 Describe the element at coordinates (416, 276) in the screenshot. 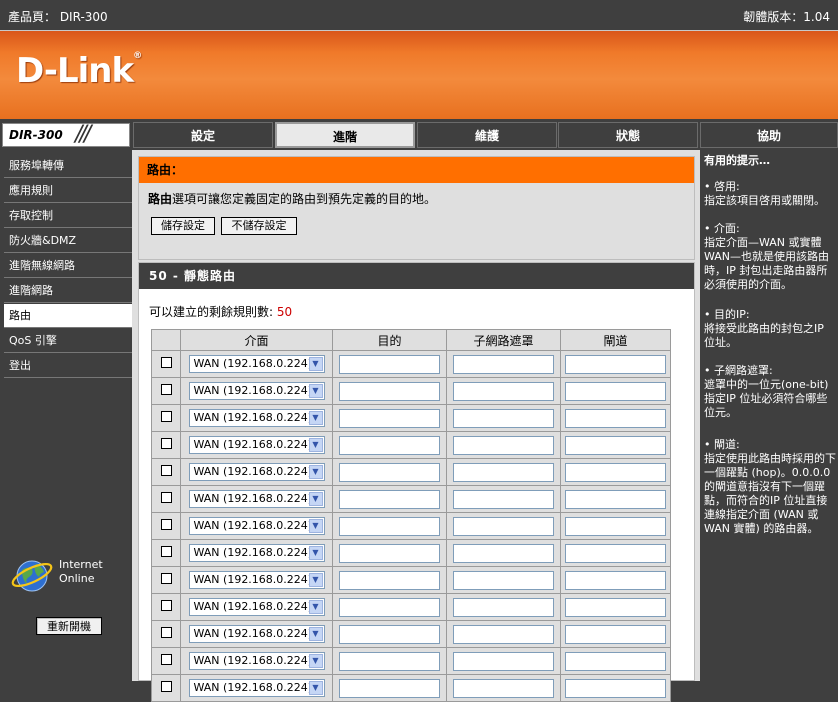

I see `static-routes-header: 50 - 靜態路由` at that location.